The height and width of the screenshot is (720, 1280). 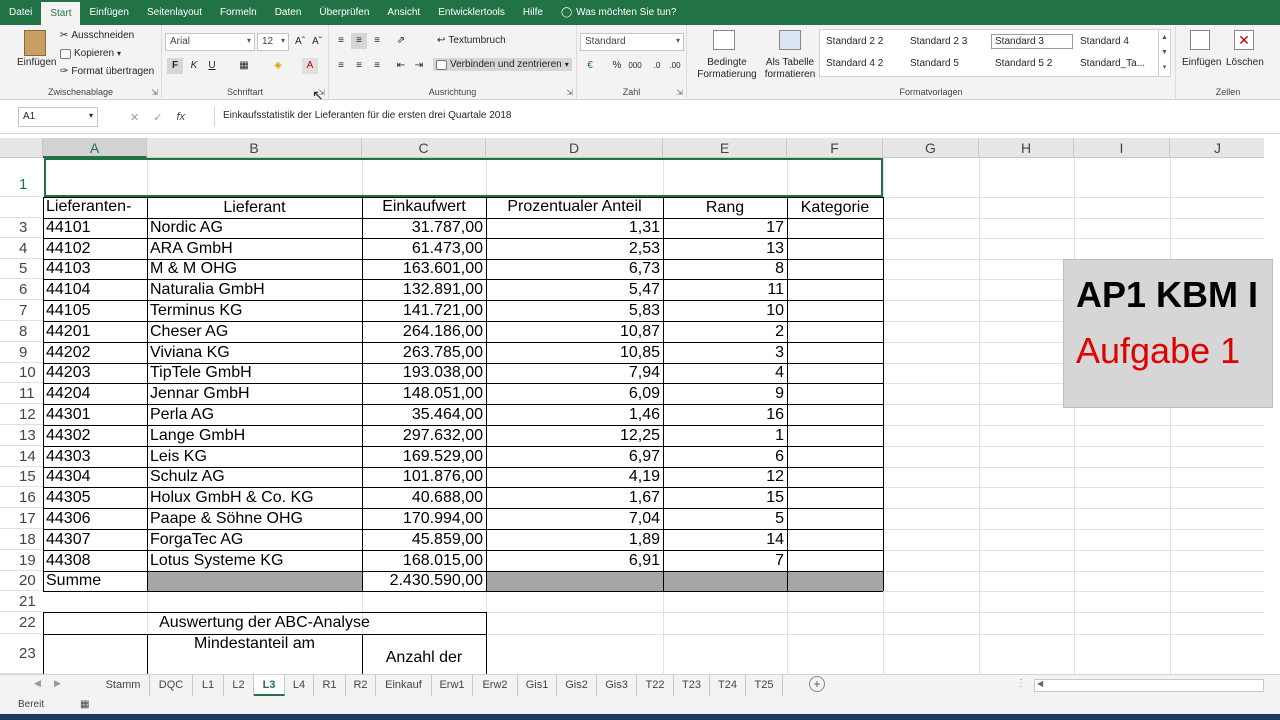 What do you see at coordinates (938, 41) in the screenshot?
I see `style-standard-2-3: Standard 2 3` at bounding box center [938, 41].